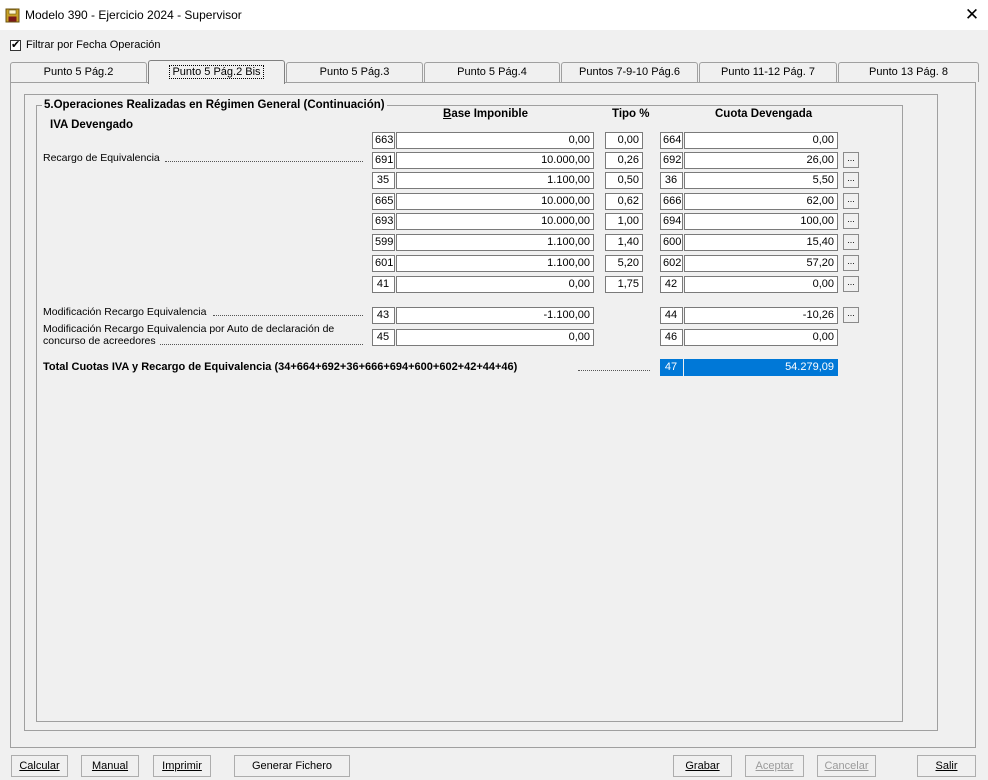 The height and width of the screenshot is (780, 988). I want to click on code-box: 46, so click(671, 337).